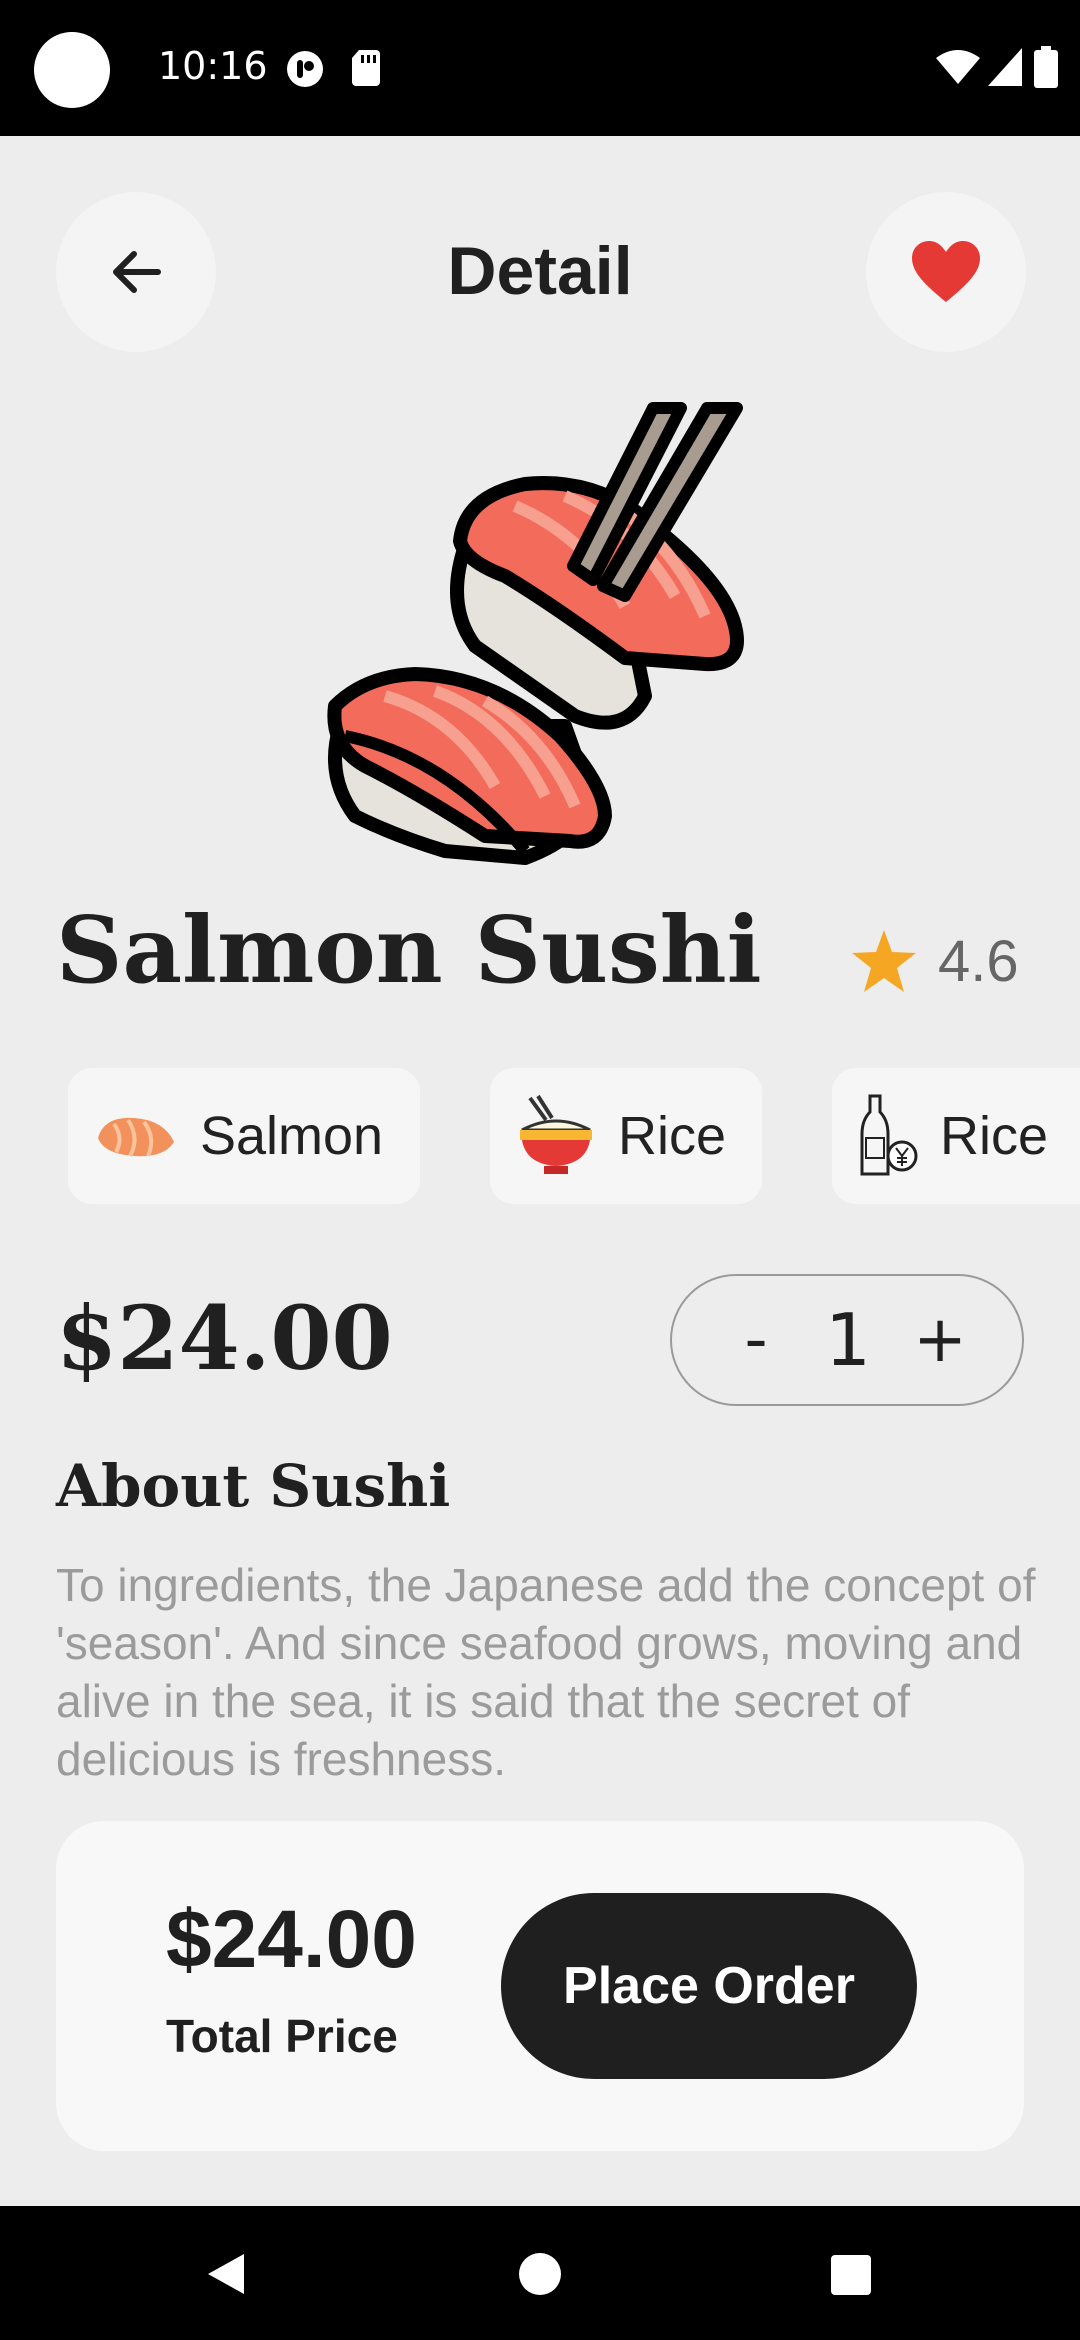 The width and height of the screenshot is (1080, 2340). I want to click on notification-app-icon, so click(305, 69).